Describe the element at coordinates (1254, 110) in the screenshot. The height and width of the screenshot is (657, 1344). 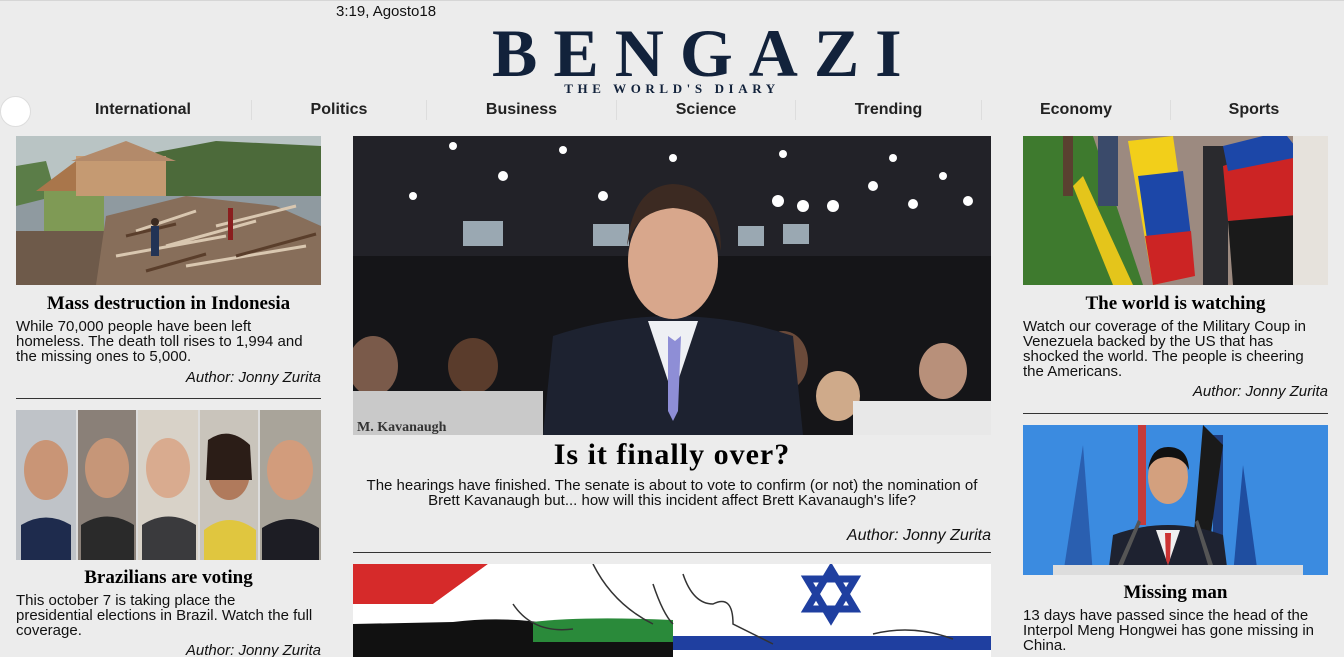
I see `nav-item-sports: Sports` at that location.